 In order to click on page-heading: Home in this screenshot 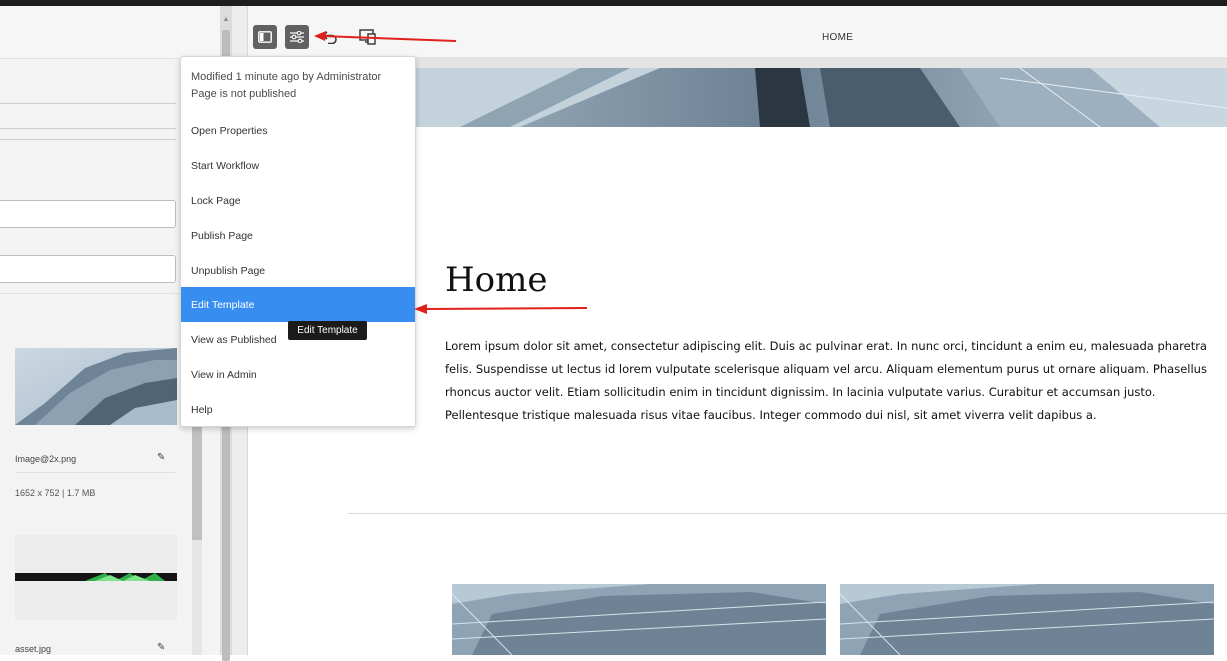, I will do `click(496, 280)`.